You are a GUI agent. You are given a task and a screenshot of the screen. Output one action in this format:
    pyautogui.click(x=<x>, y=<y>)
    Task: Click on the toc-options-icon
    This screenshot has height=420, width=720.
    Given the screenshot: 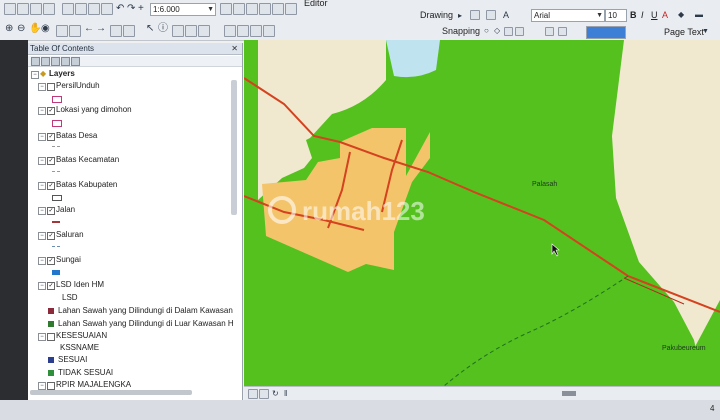 What is the action you would take?
    pyautogui.click(x=75, y=61)
    